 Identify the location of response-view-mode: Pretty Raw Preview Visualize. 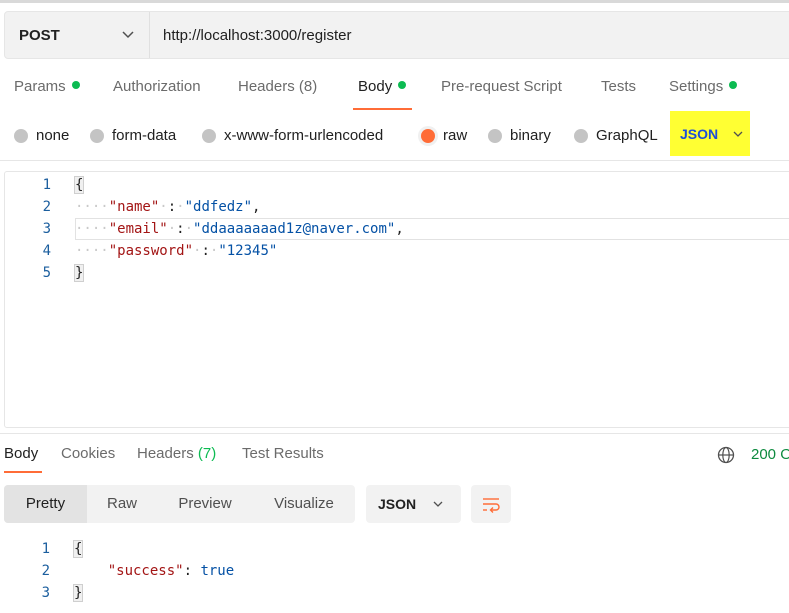
(179, 504).